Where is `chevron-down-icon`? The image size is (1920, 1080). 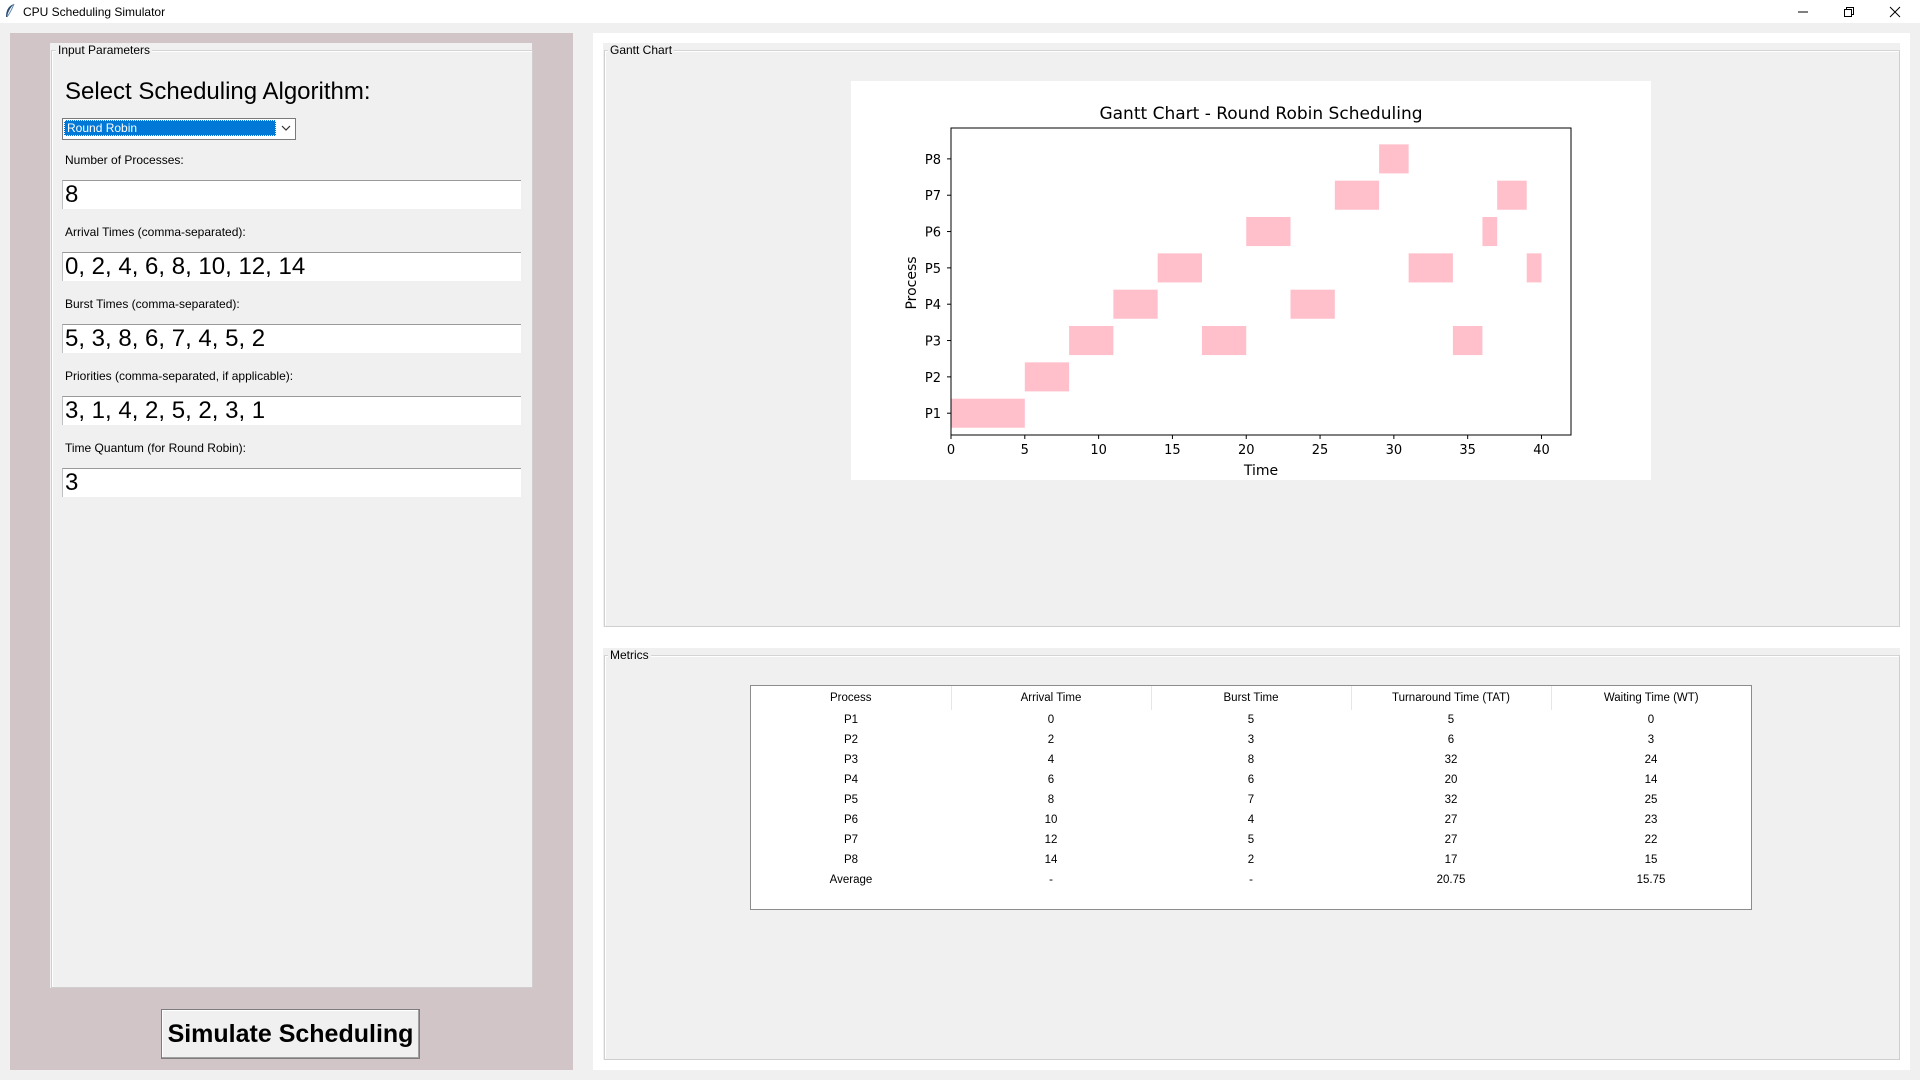 chevron-down-icon is located at coordinates (286, 128).